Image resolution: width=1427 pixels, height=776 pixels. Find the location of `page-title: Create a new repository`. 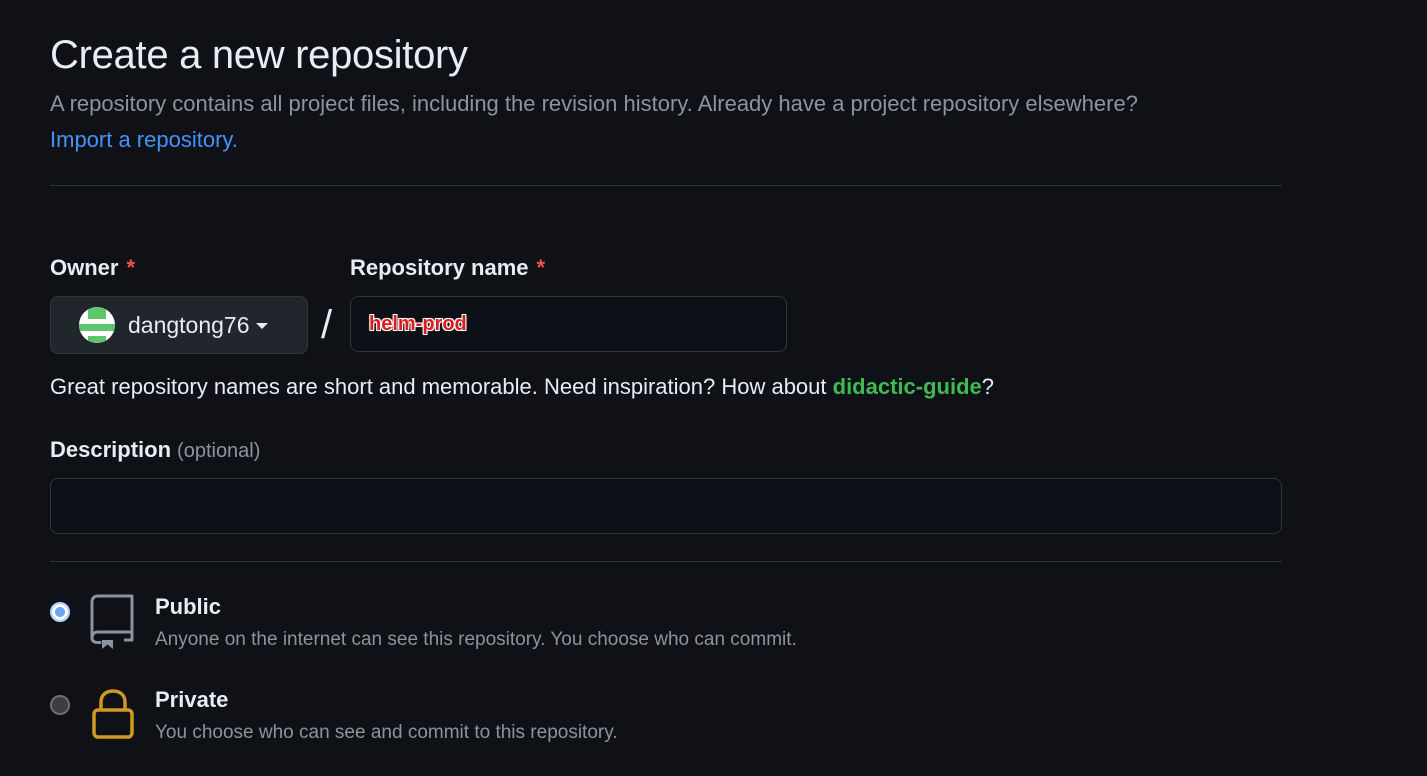

page-title: Create a new repository is located at coordinates (259, 55).